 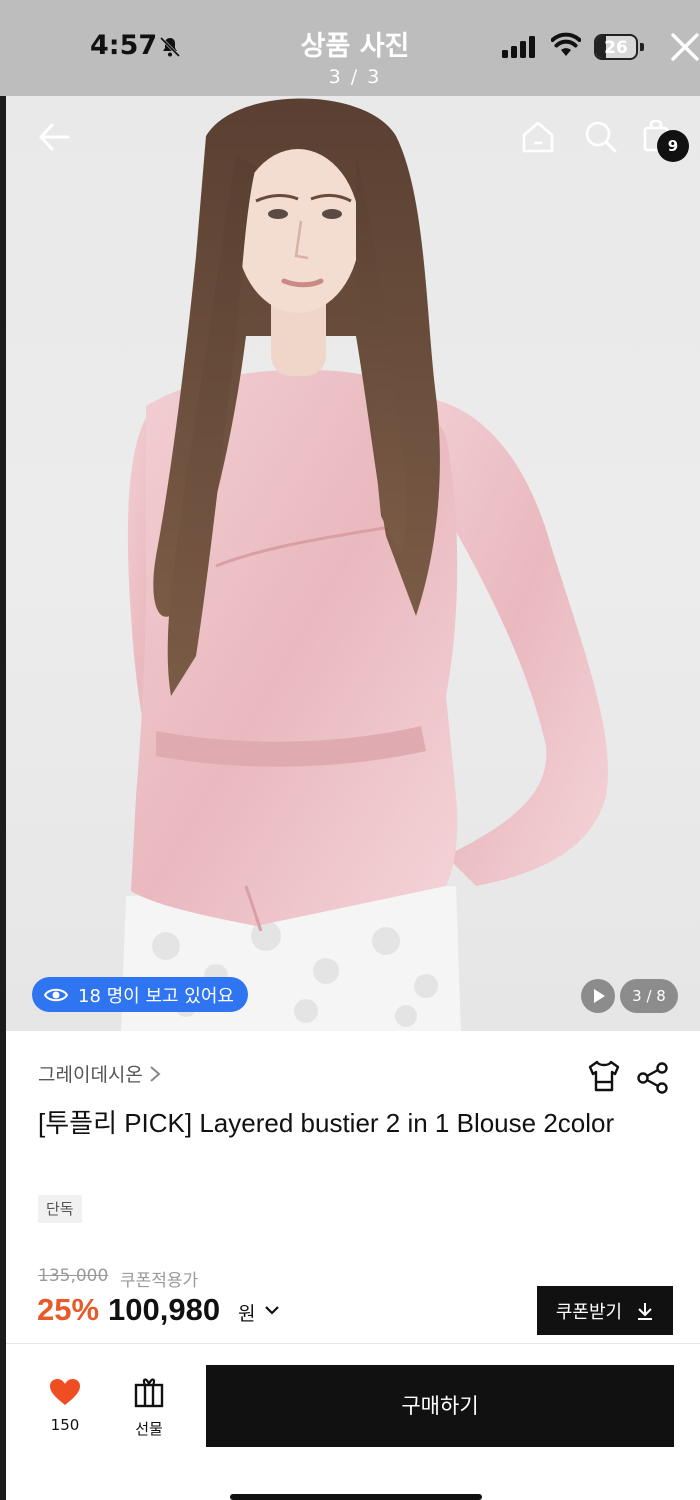 I want to click on heart-icon, so click(x=65, y=1392).